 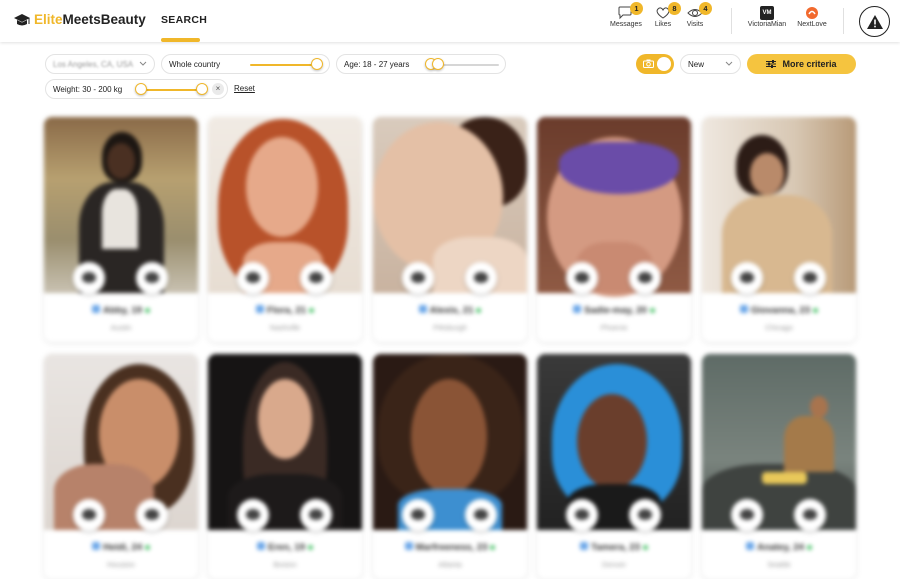 I want to click on profile-name-row: Giovanna, 23, so click(x=779, y=310).